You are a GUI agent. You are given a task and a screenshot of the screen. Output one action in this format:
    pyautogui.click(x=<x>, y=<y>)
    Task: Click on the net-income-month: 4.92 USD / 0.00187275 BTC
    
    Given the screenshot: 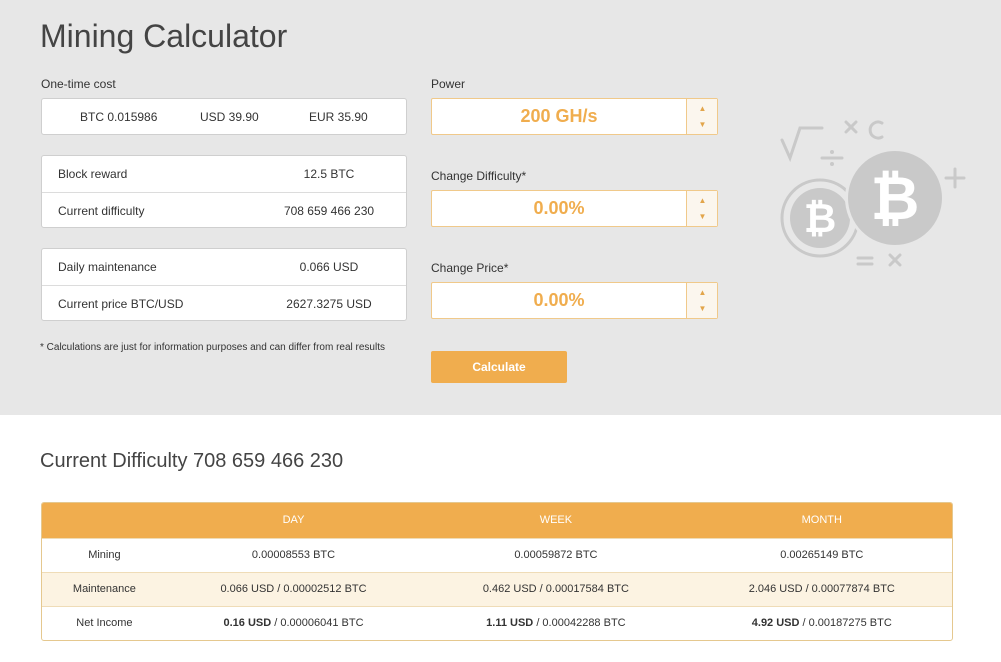 What is the action you would take?
    pyautogui.click(x=821, y=622)
    